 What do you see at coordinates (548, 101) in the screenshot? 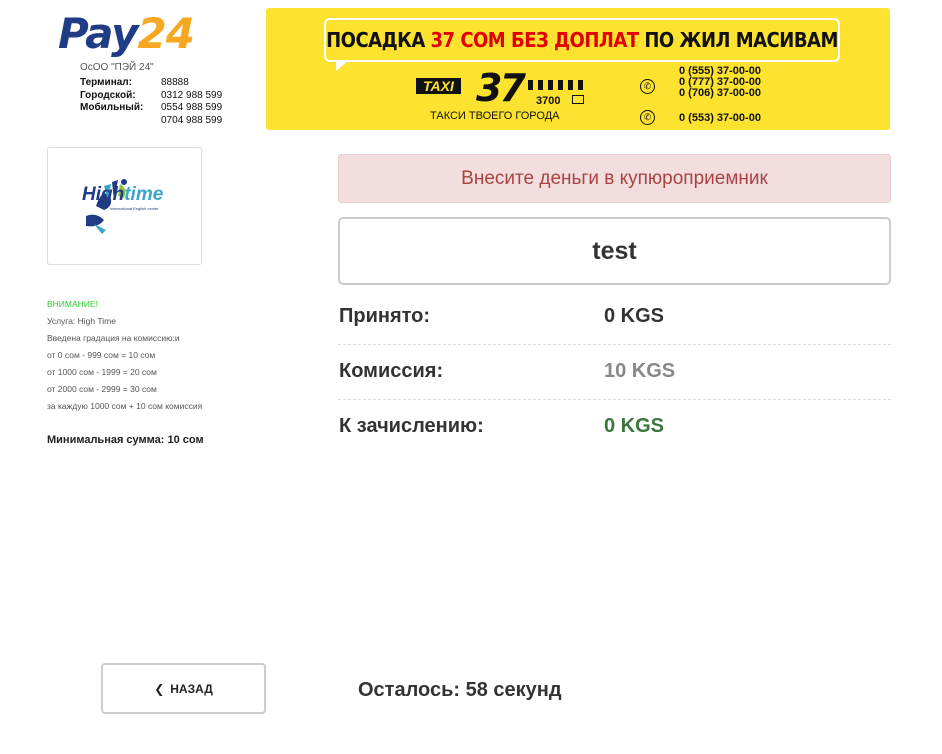
I see `taxi-code: 3700` at bounding box center [548, 101].